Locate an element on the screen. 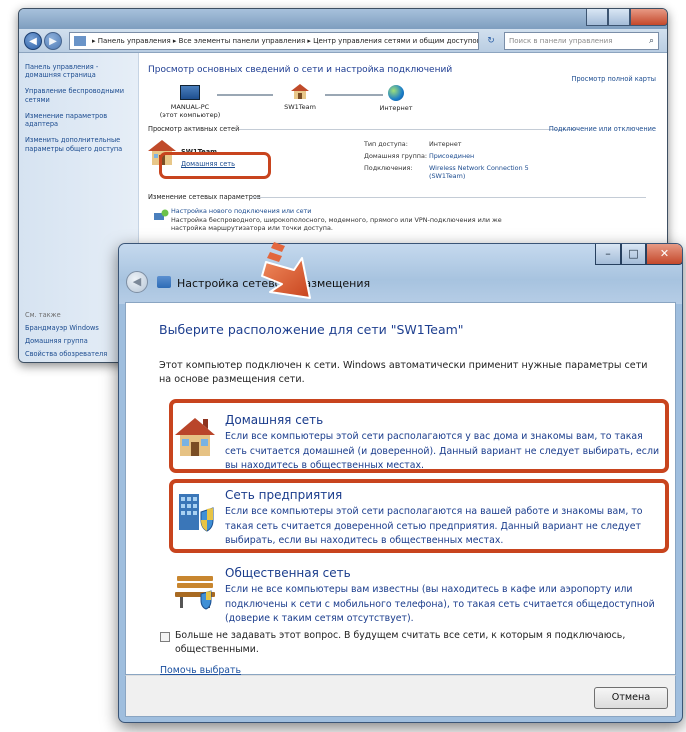 This screenshot has width=686, height=732. sidebar-item-wireless: Управление беспроводными сетями is located at coordinates (78, 95).